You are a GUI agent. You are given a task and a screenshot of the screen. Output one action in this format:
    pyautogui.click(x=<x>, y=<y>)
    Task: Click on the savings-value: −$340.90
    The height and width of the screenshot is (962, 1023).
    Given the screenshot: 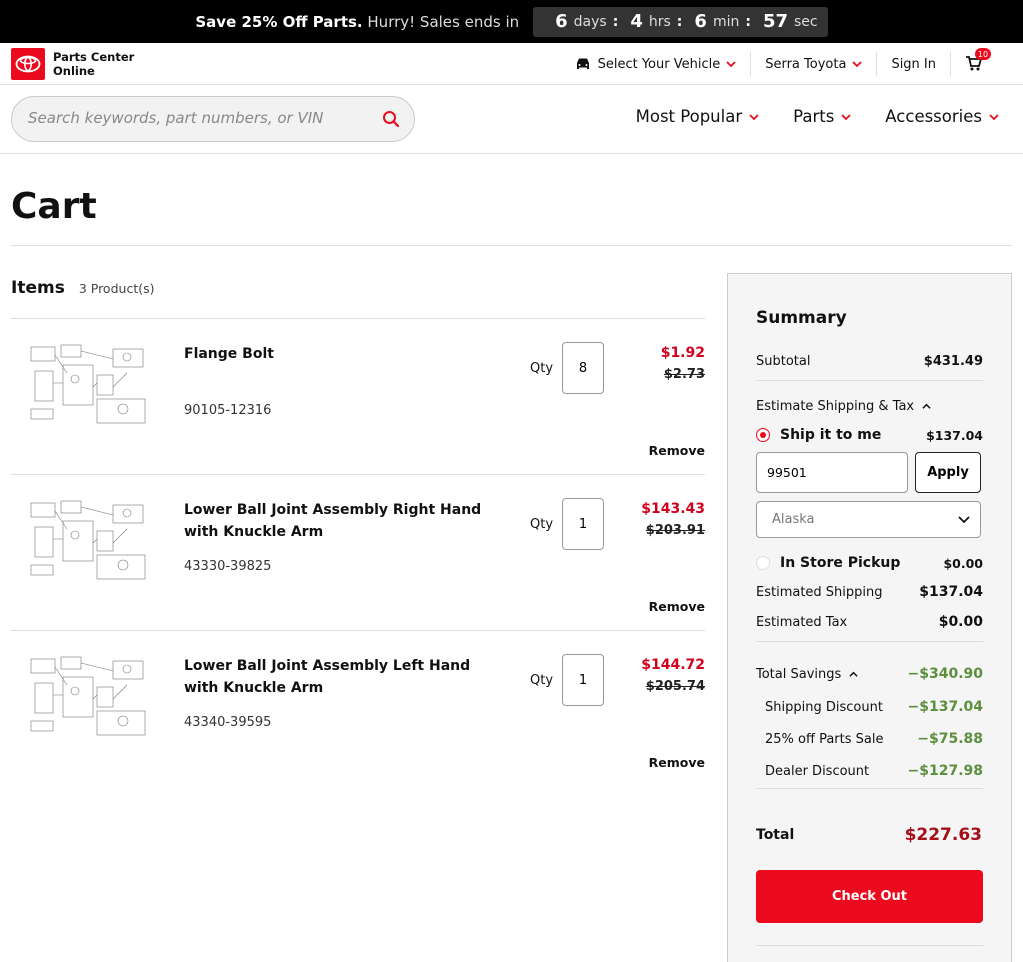 What is the action you would take?
    pyautogui.click(x=945, y=674)
    